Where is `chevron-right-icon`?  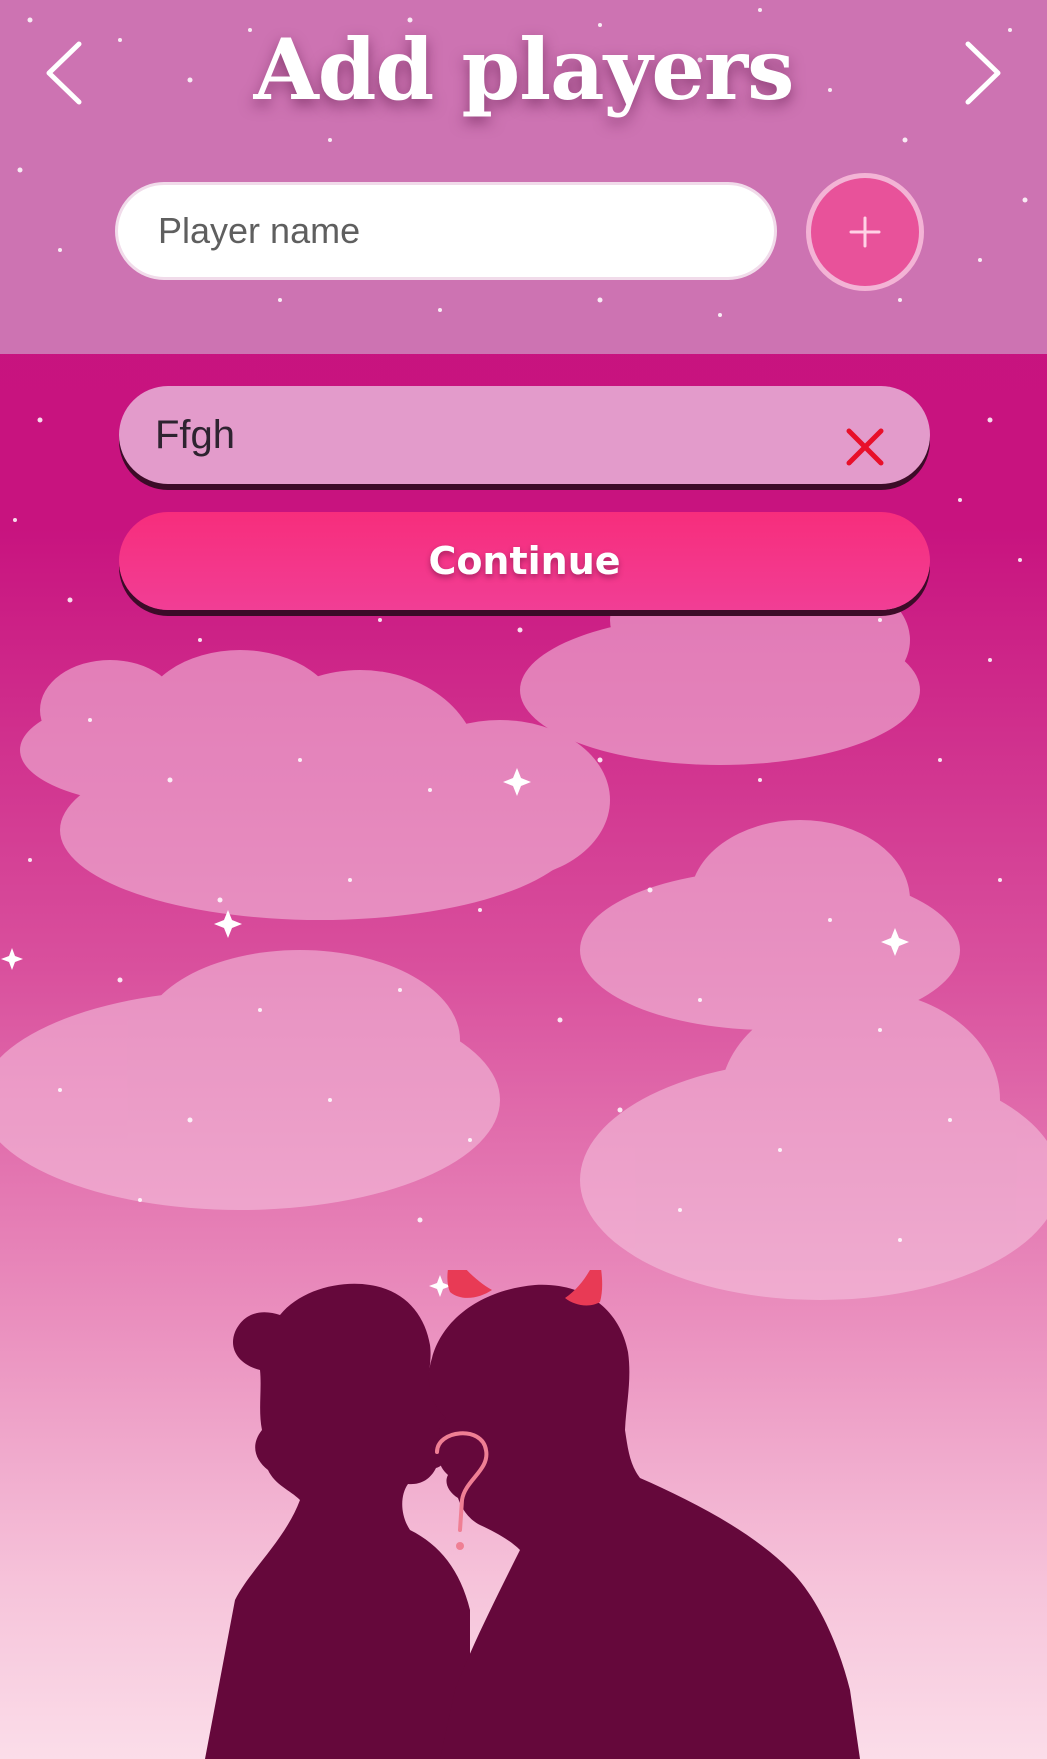
chevron-right-icon is located at coordinates (983, 73).